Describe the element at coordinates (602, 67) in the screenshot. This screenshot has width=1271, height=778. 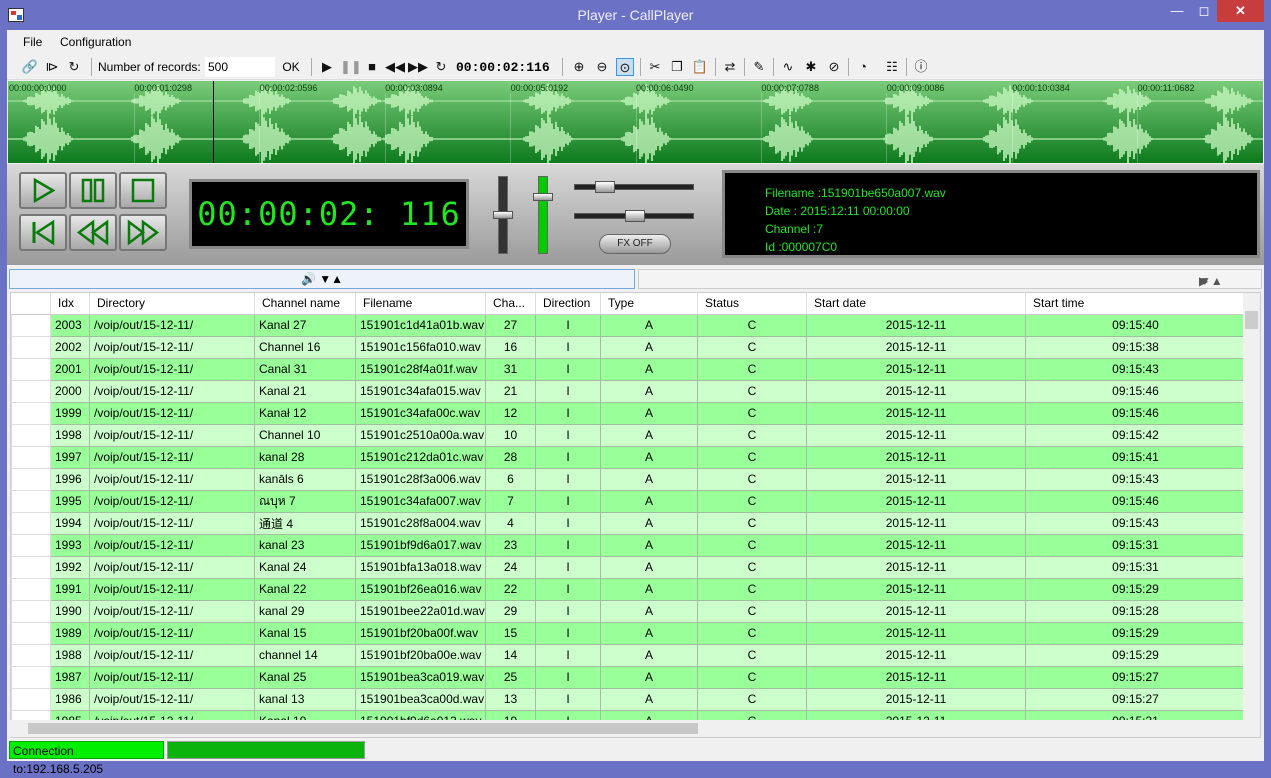
I see `zoom-out-icon: ⊖` at that location.